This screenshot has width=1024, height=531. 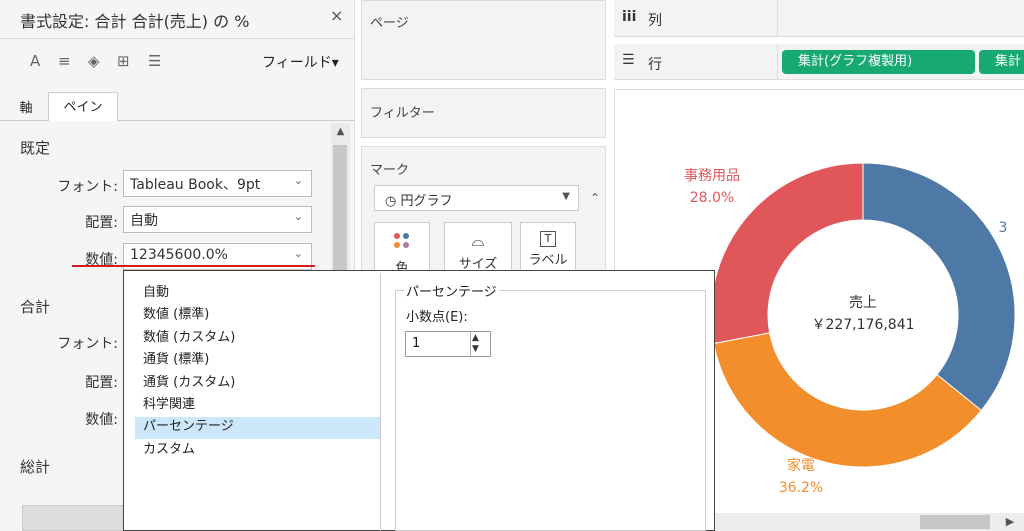 I want to click on lines-icon: ☰, so click(x=154, y=61).